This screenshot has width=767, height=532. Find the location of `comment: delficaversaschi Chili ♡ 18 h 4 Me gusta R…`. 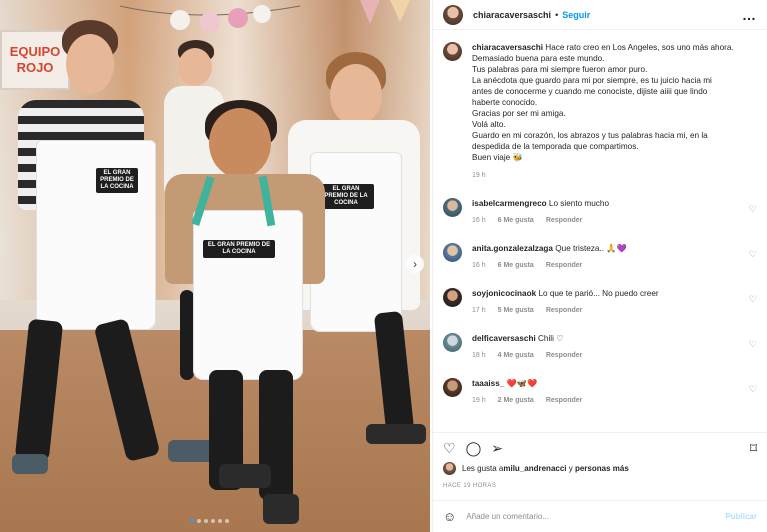

comment: delficaversaschi Chili ♡ 18 h 4 Me gusta R… is located at coordinates (600, 347).